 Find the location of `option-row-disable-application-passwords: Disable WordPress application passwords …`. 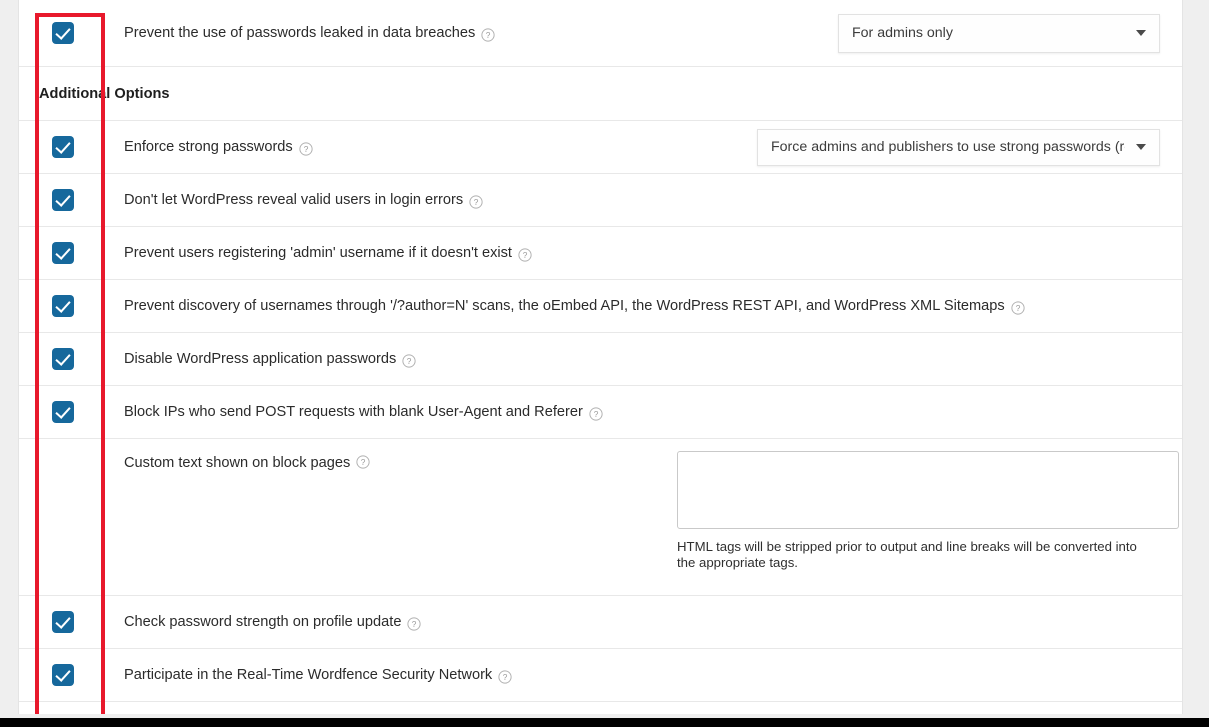

option-row-disable-application-passwords: Disable WordPress application passwords … is located at coordinates (600, 359).